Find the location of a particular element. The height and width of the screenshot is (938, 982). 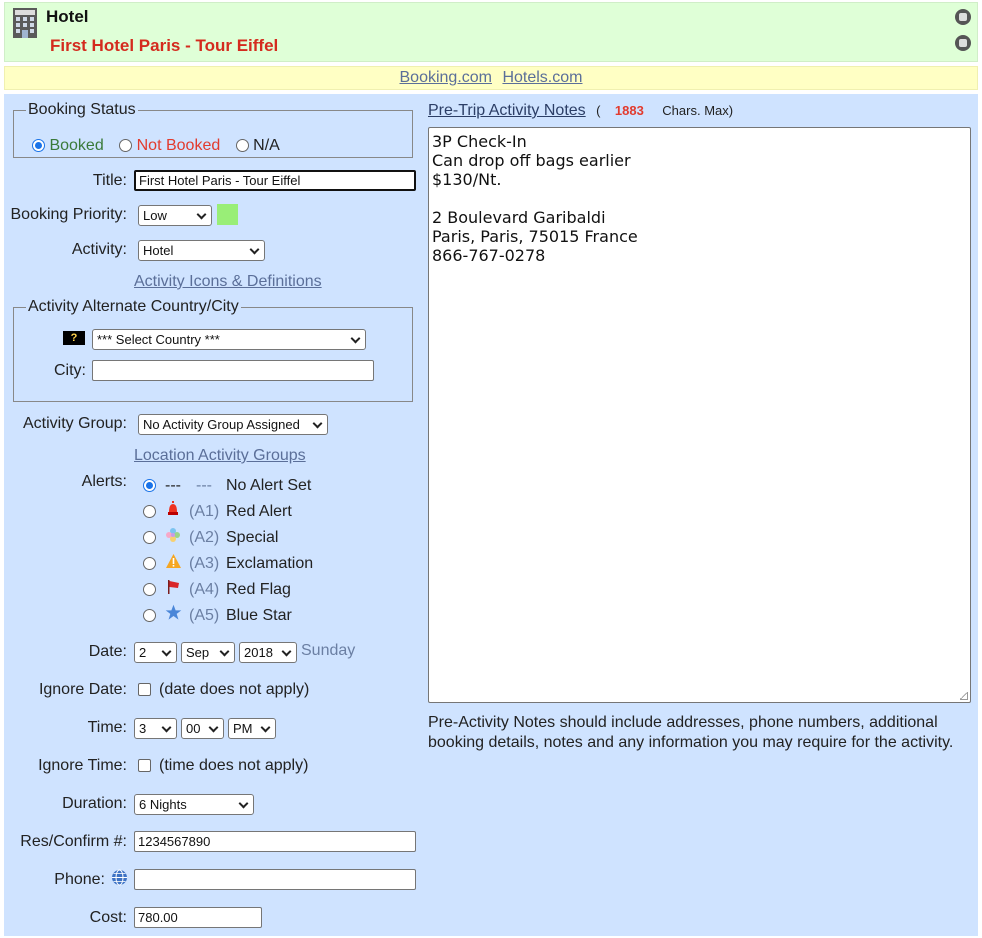

title-input: First Hotel Paris - Tour Eiffel is located at coordinates (275, 180).